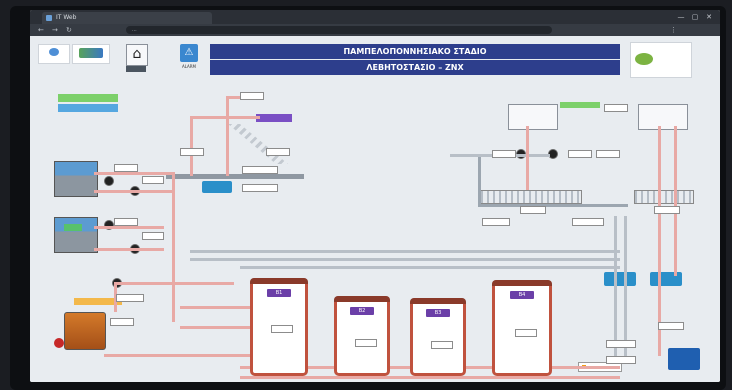 This screenshot has height=390, width=732. I want to click on forward-icon: →, so click(55, 30).